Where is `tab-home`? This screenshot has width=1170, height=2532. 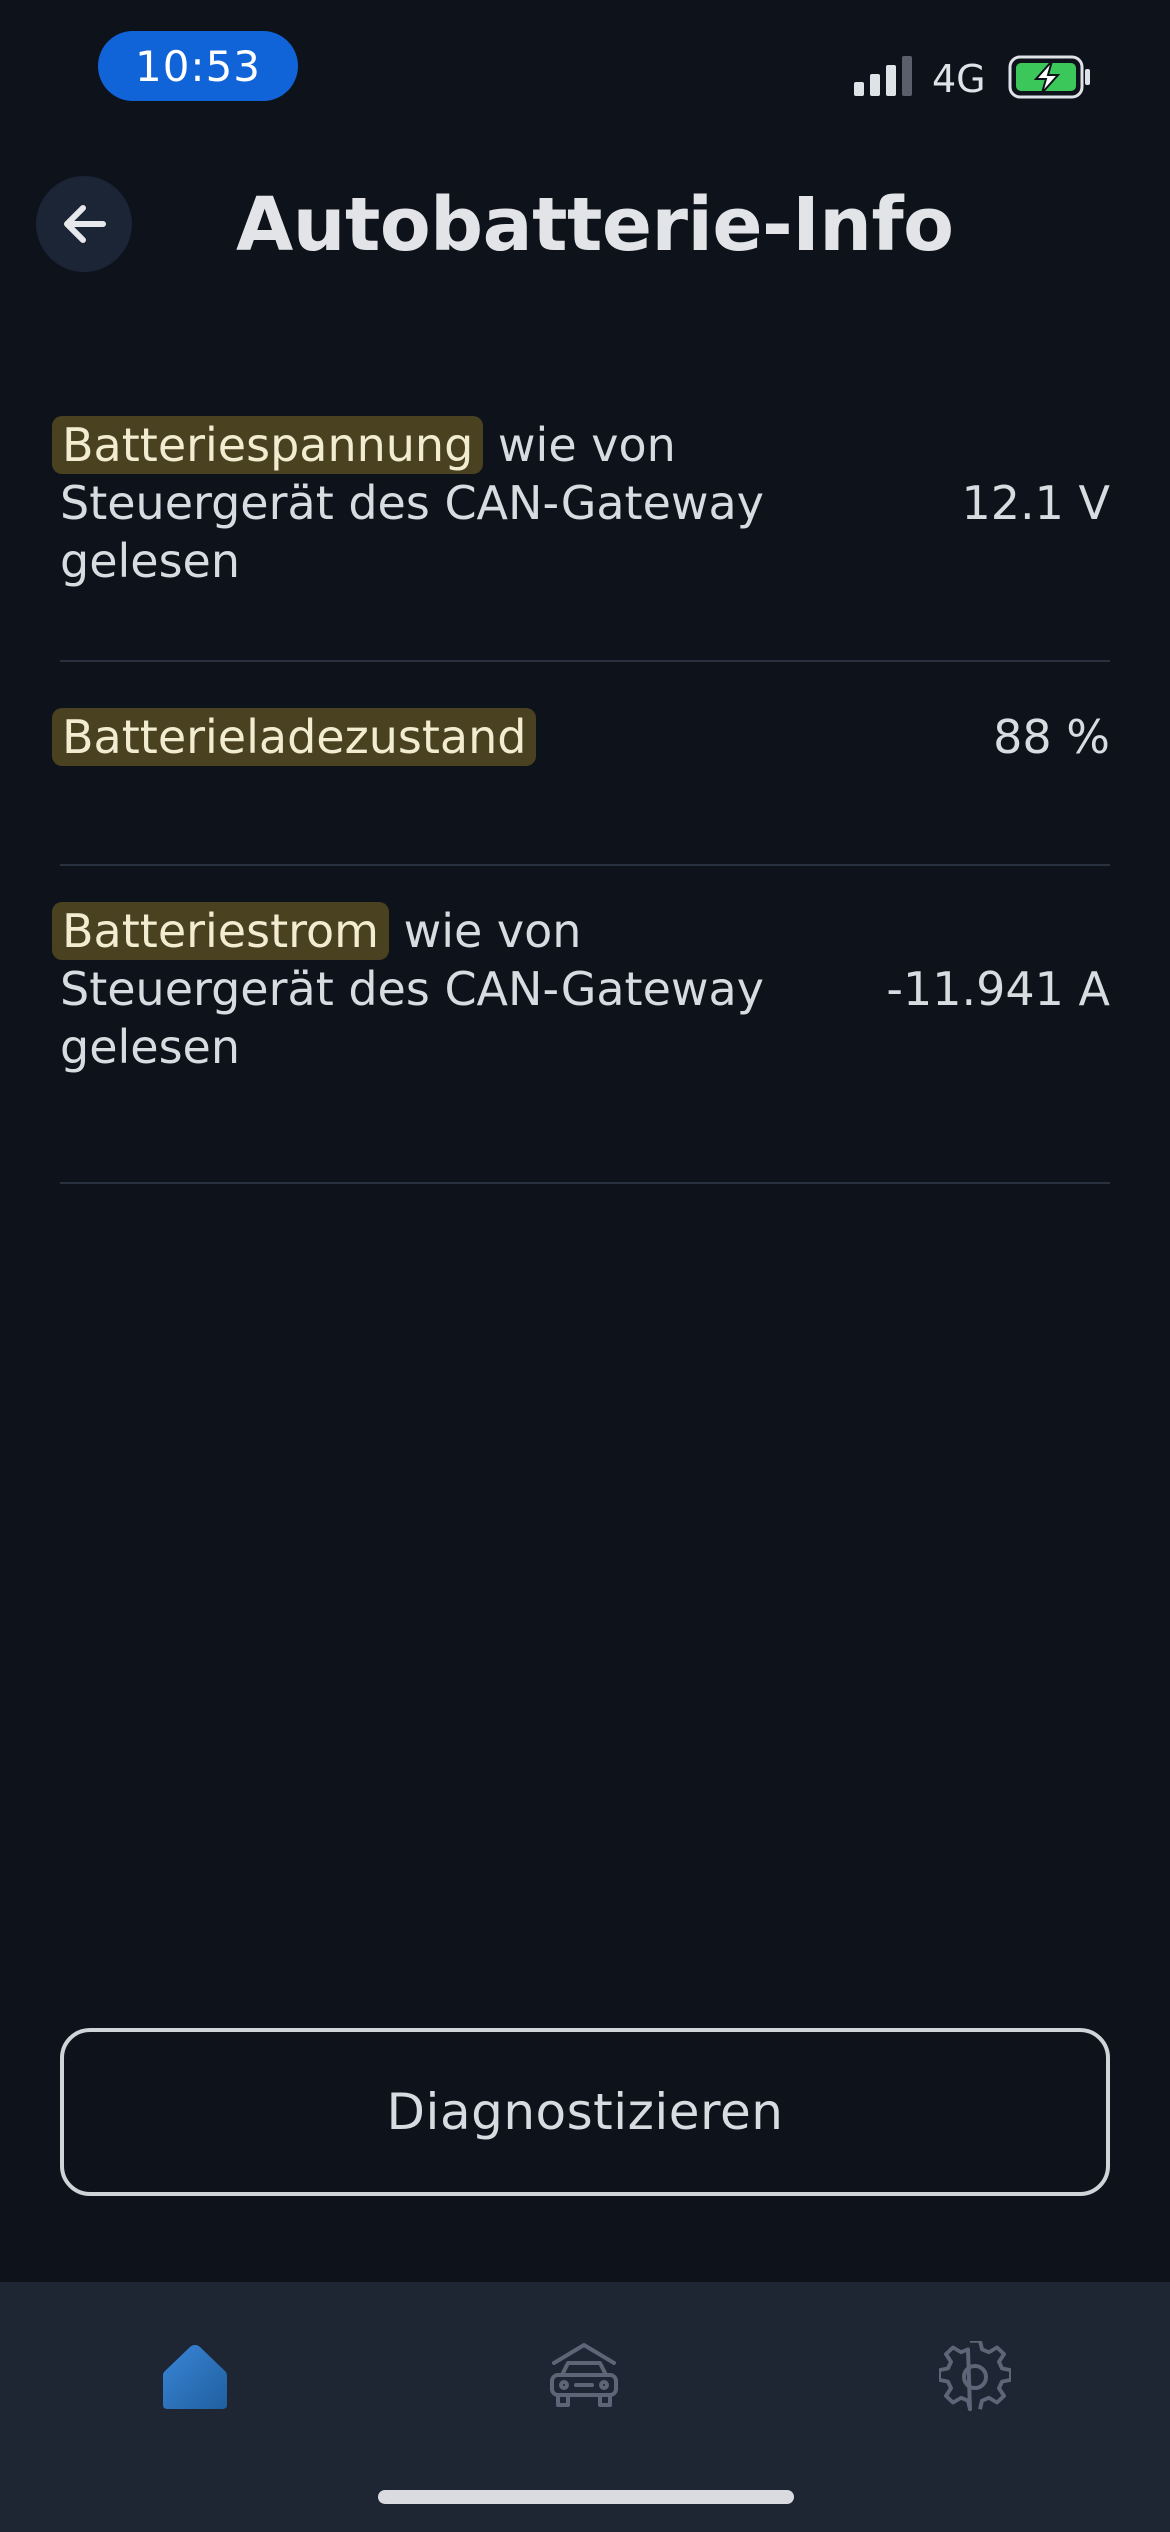 tab-home is located at coordinates (195, 2377).